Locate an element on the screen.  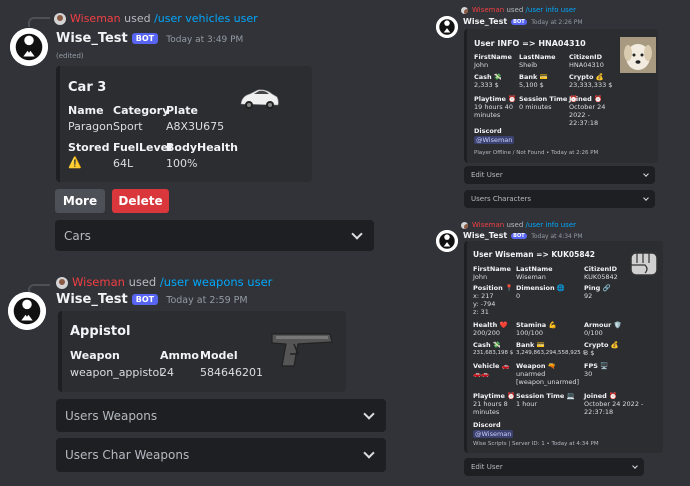
users-characters-select: Users Characters is located at coordinates (559, 199).